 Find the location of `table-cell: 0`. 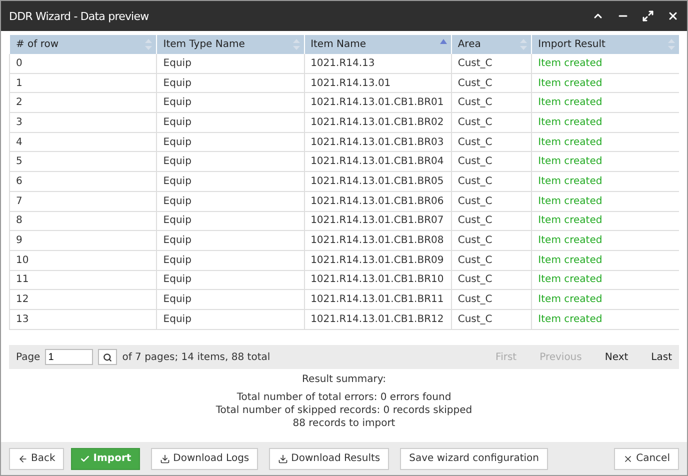

table-cell: 0 is located at coordinates (83, 64).